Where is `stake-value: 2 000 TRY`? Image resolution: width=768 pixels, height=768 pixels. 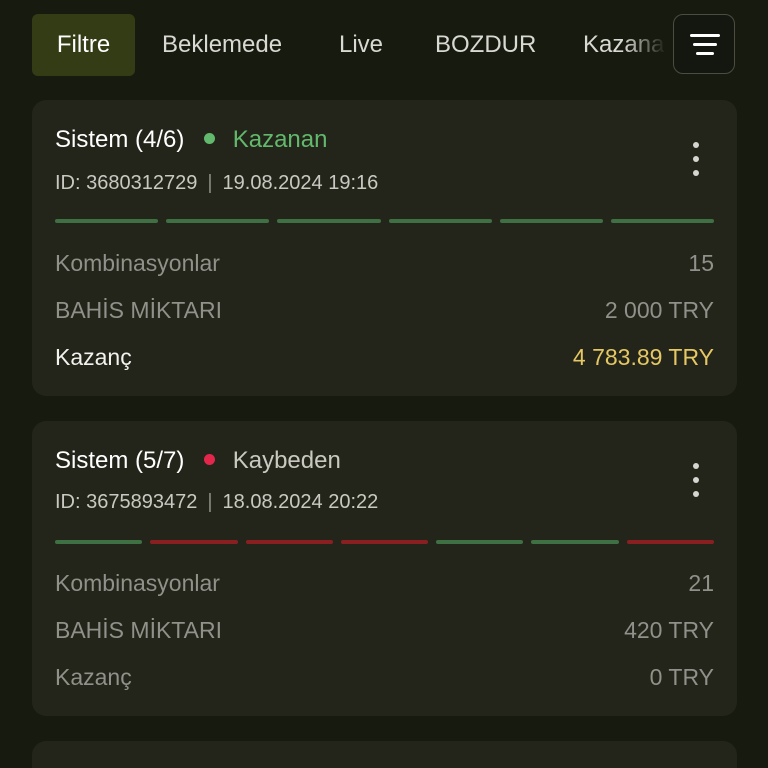
stake-value: 2 000 TRY is located at coordinates (659, 310).